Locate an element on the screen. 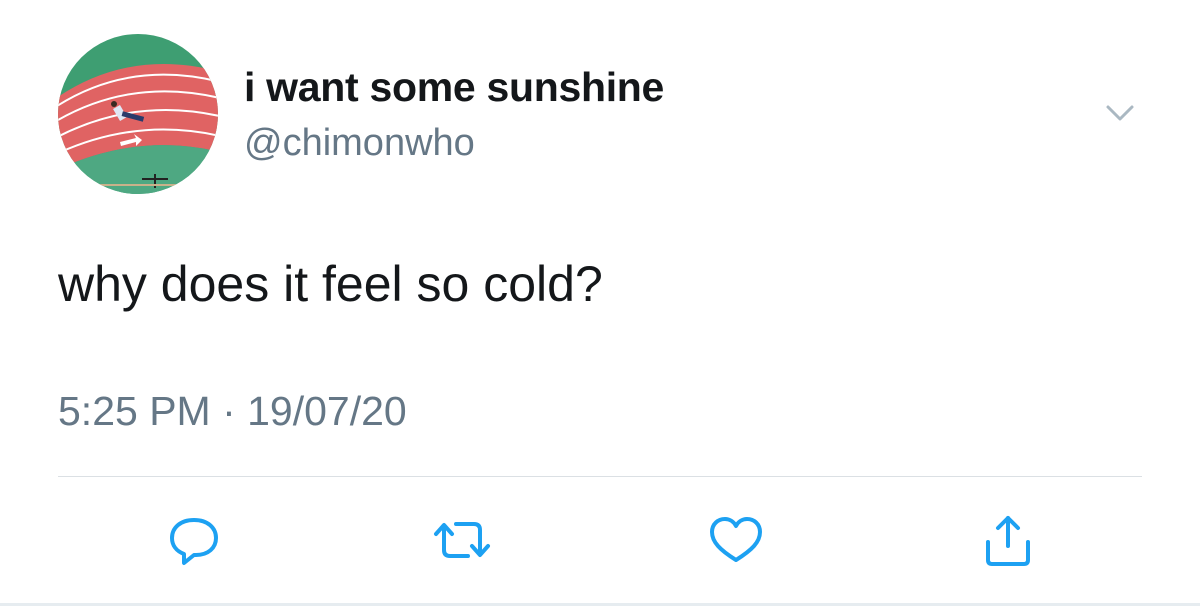 The width and height of the screenshot is (1200, 606). reply-button is located at coordinates (194, 540).